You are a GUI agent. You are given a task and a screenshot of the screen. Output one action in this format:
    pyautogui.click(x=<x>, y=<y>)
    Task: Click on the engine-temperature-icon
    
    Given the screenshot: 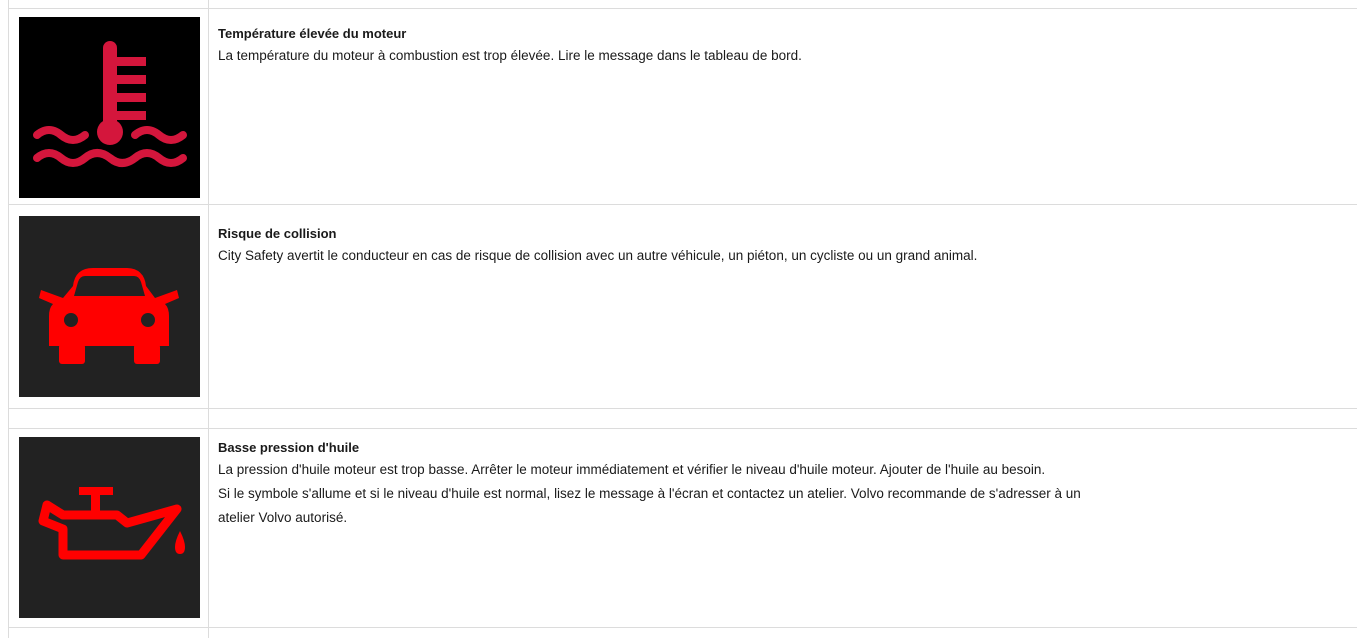 What is the action you would take?
    pyautogui.click(x=109, y=107)
    